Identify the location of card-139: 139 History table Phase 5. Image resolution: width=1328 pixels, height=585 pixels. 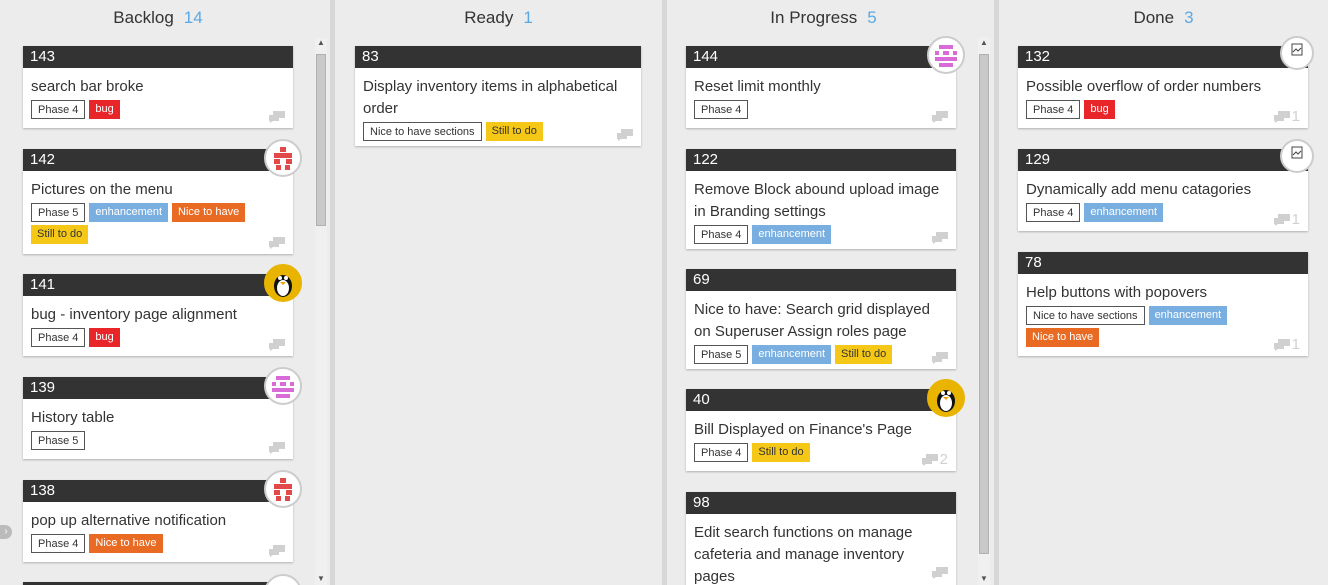
(158, 418).